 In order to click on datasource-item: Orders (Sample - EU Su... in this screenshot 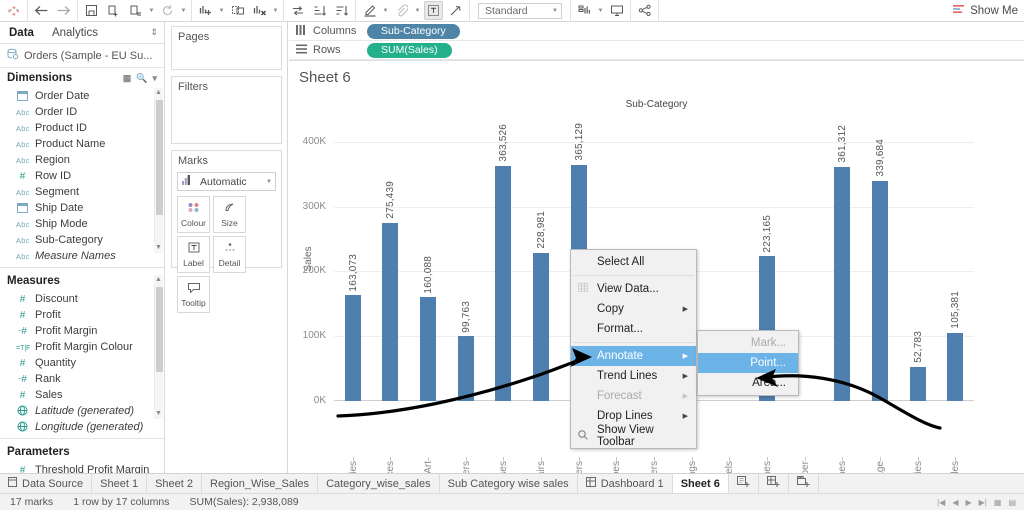, I will do `click(82, 56)`.